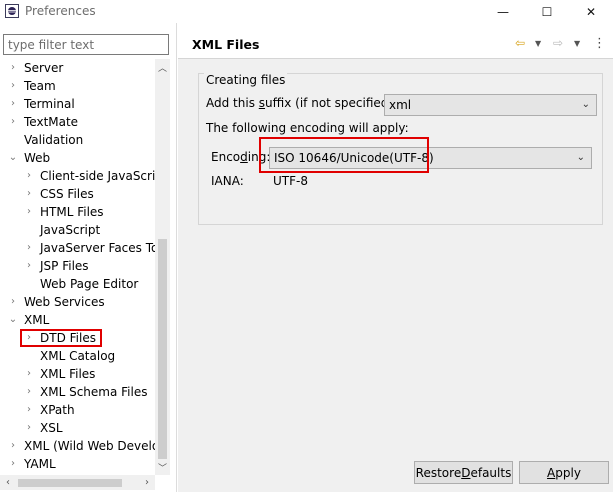  I want to click on forward-dropdown-icon: ▼, so click(577, 43).